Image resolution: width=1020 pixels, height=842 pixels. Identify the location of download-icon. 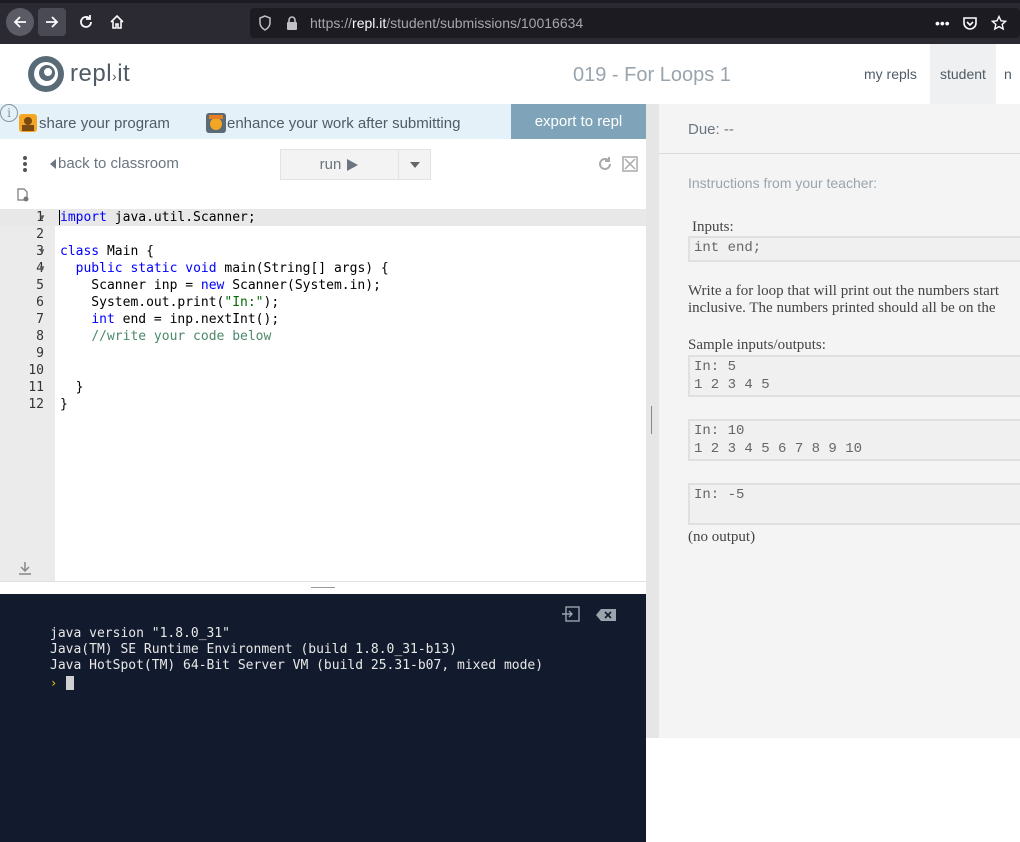
(25, 570).